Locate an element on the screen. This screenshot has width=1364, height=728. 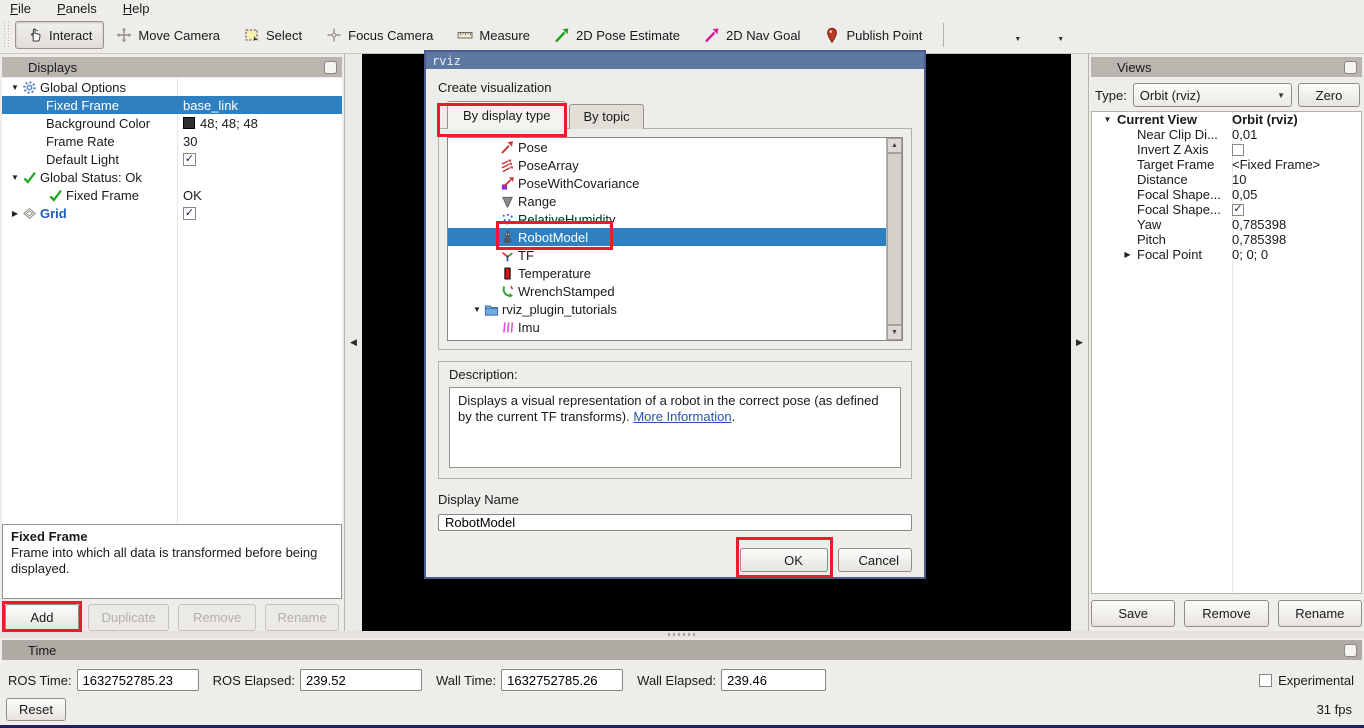
scroll-down-icon: ▼ is located at coordinates (894, 332).